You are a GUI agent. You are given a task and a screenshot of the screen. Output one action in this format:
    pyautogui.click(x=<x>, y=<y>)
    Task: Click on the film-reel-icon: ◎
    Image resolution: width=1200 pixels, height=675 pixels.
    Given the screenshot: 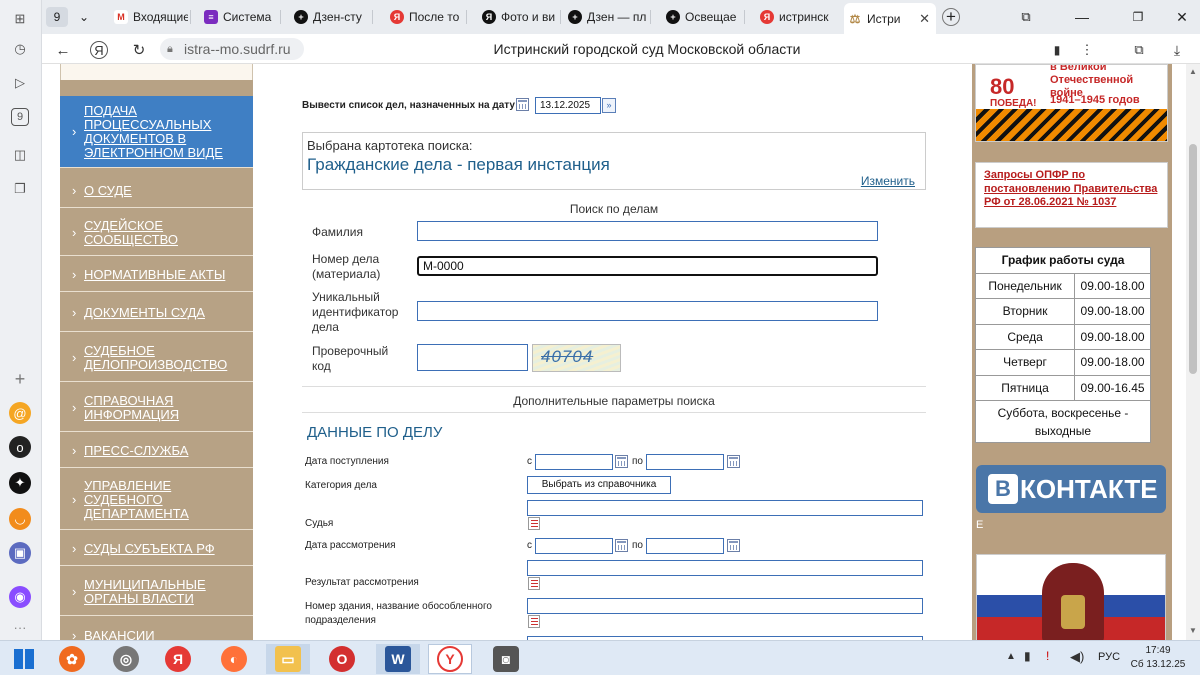 What is the action you would take?
    pyautogui.click(x=126, y=659)
    